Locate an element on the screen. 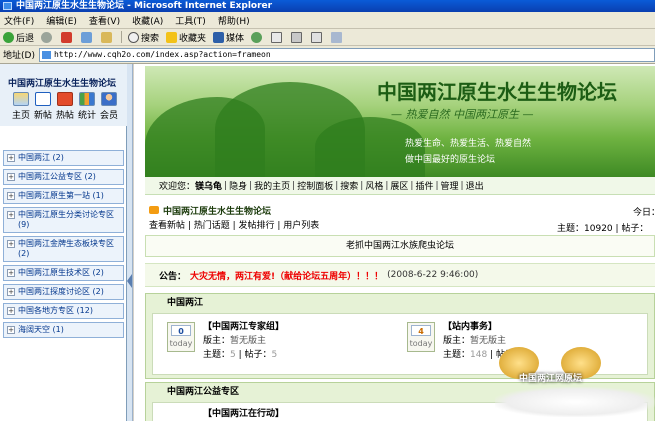 The image size is (655, 421). print-button is located at coordinates (297, 37).